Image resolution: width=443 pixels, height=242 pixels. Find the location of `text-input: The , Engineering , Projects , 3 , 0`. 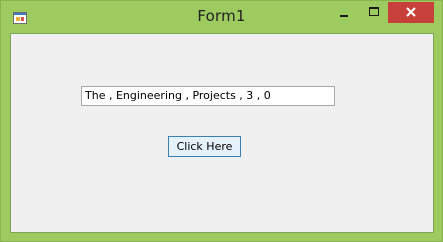

text-input: The , Engineering , Projects , 3 , 0 is located at coordinates (208, 96).